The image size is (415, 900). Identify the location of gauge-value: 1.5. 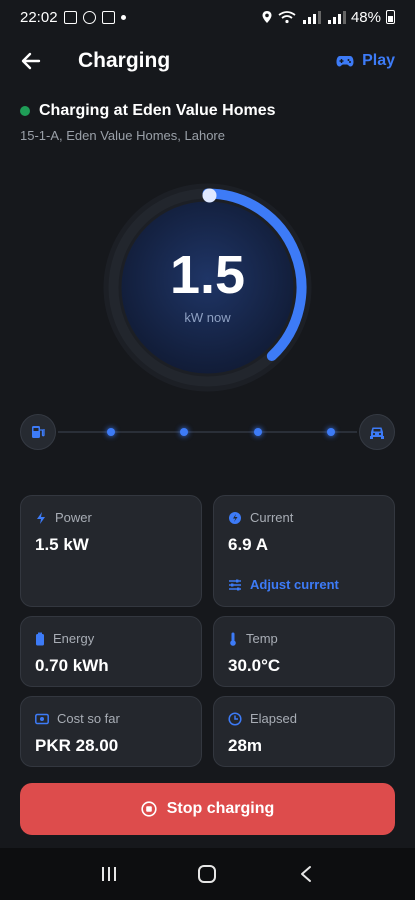
(207, 275).